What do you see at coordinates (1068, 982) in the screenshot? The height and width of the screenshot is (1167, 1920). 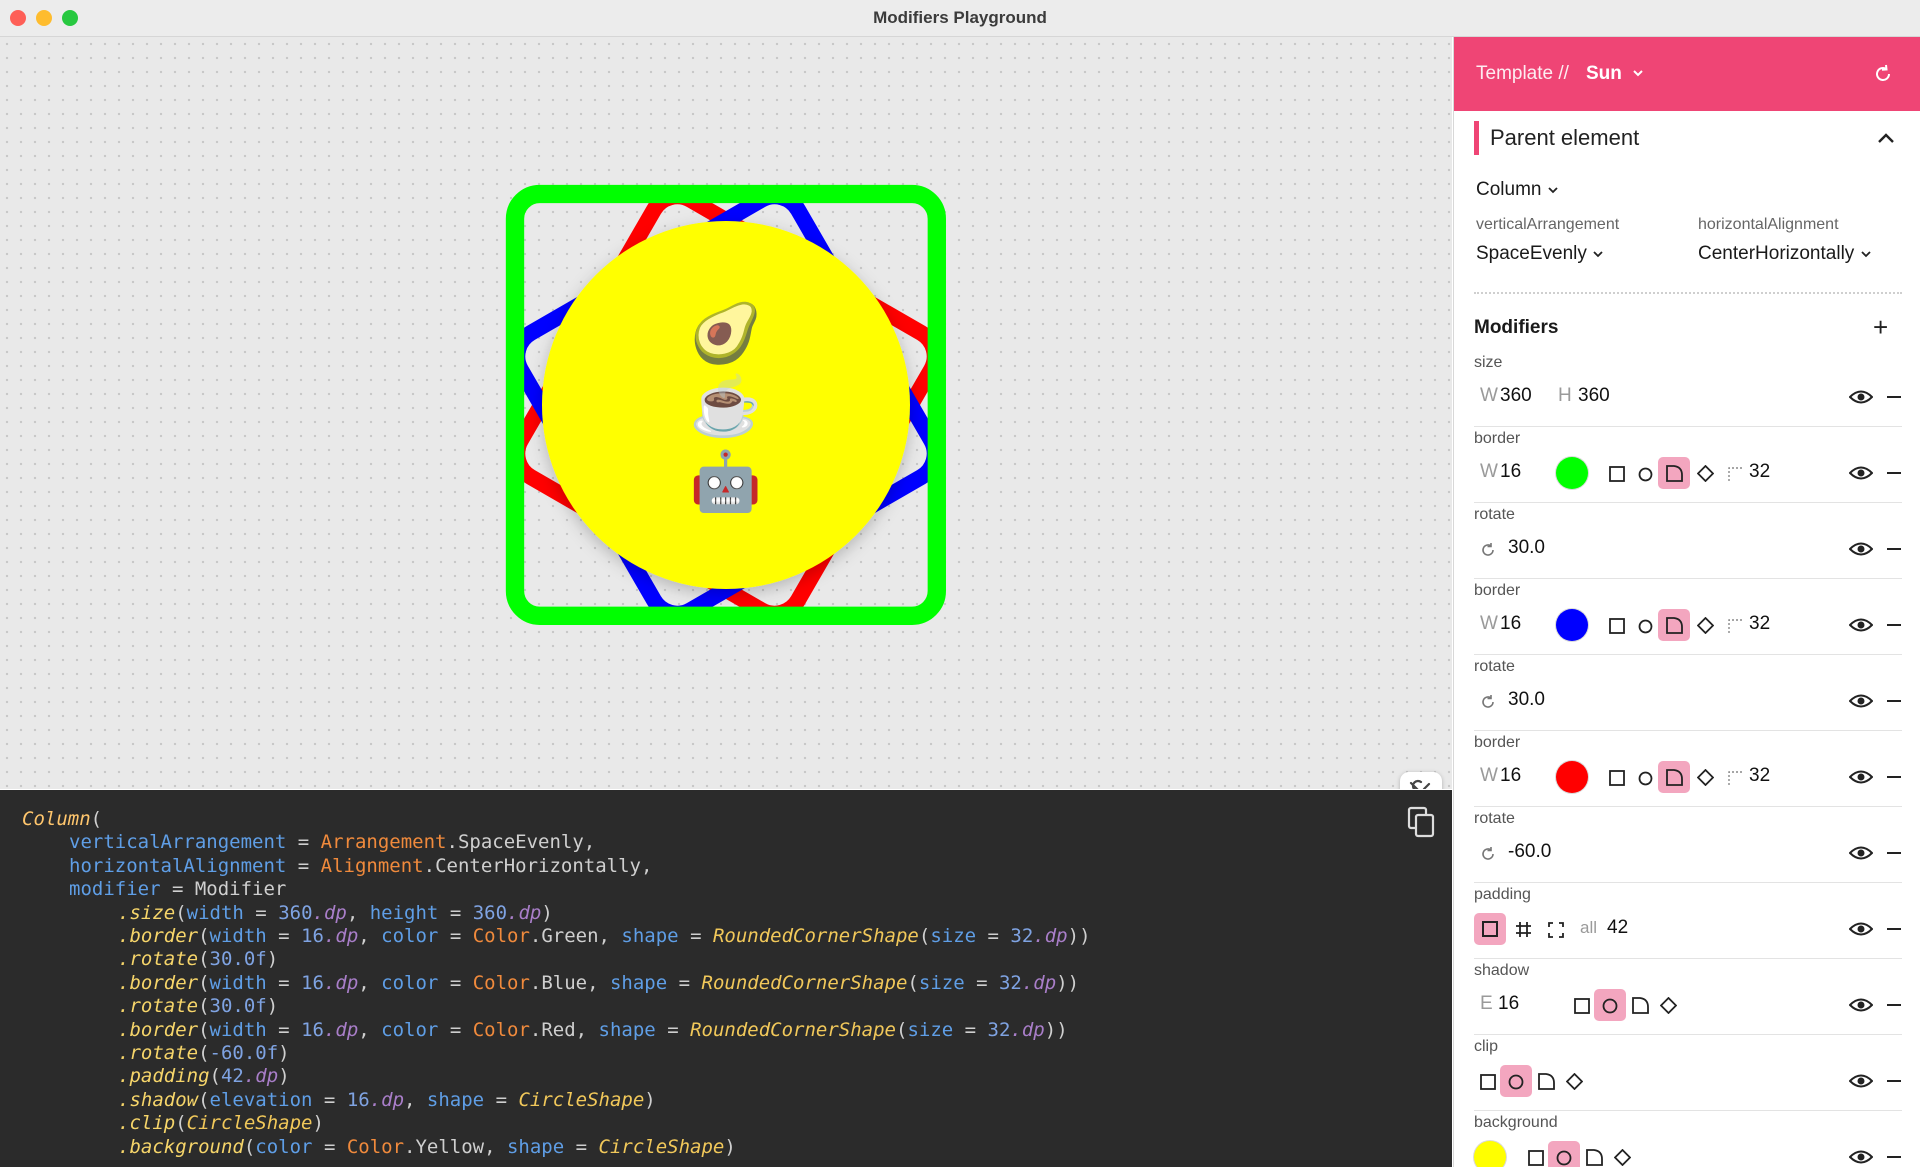 I see `code-token: ))` at bounding box center [1068, 982].